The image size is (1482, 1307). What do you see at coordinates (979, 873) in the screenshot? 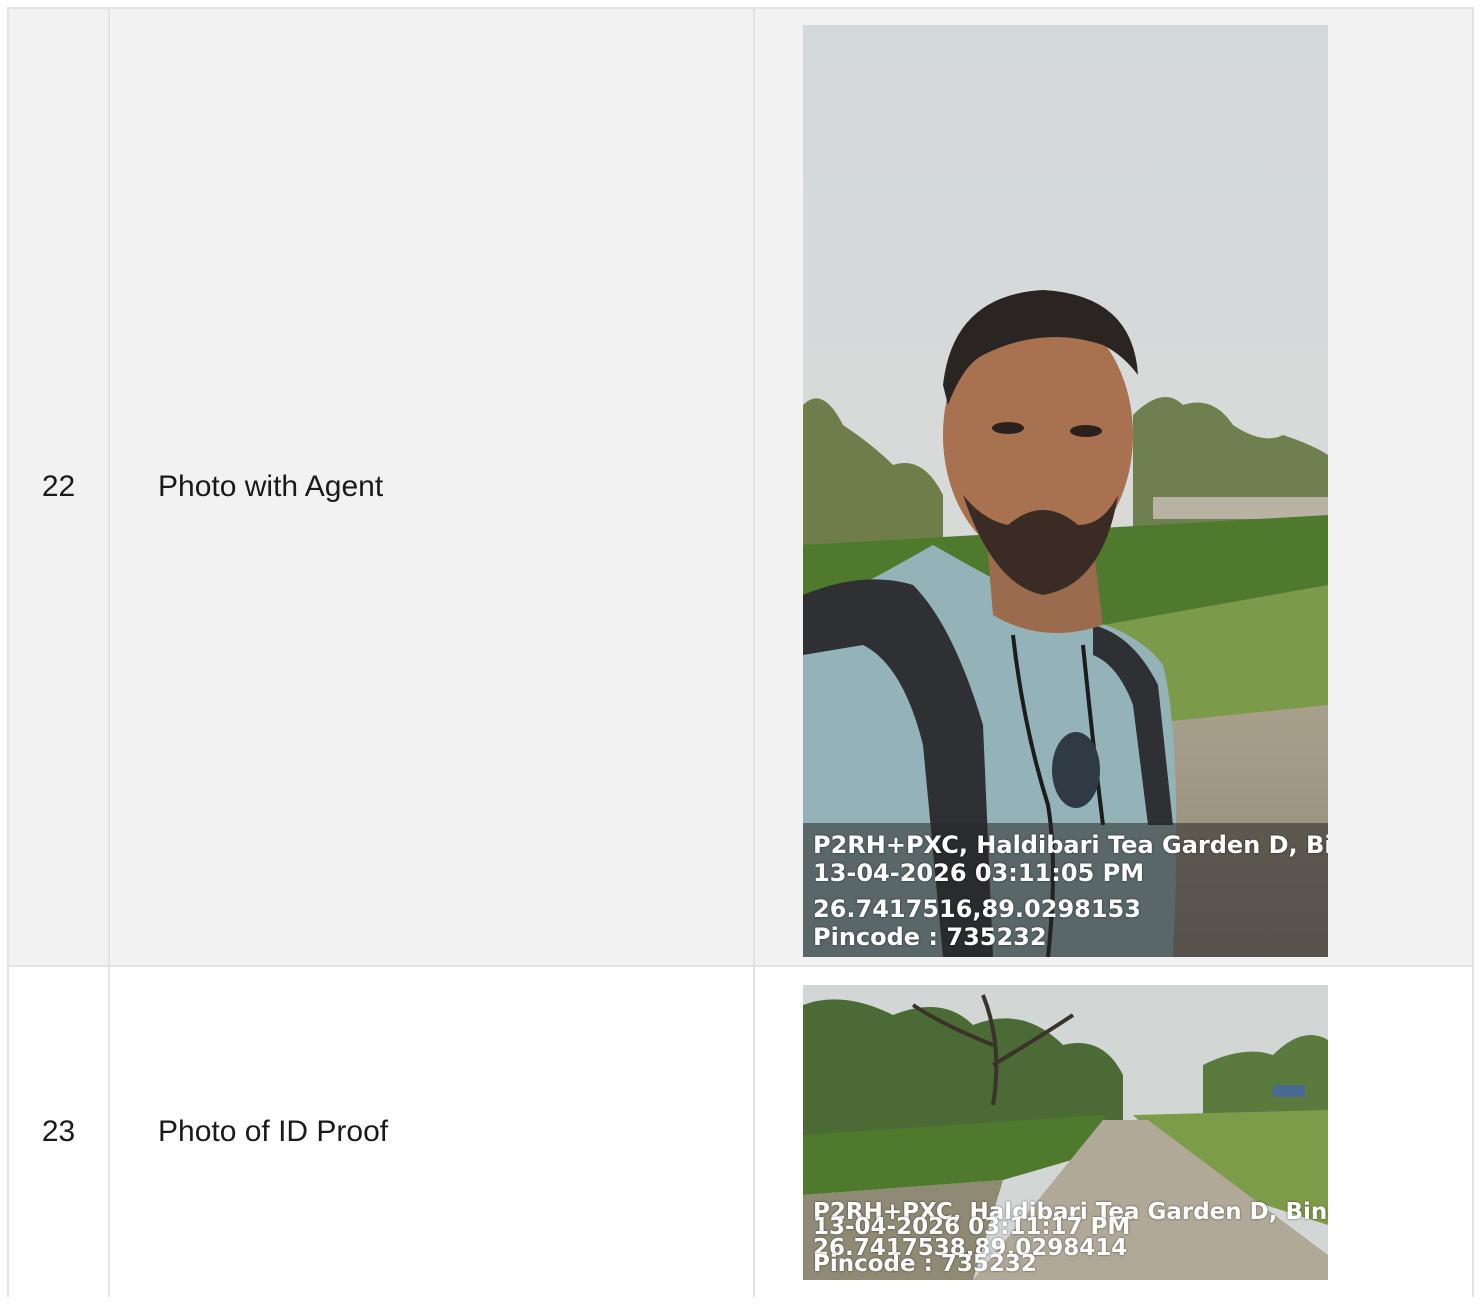
I see `photo-stamp-datetime: 13-04-2026 03:11:05 PM` at bounding box center [979, 873].